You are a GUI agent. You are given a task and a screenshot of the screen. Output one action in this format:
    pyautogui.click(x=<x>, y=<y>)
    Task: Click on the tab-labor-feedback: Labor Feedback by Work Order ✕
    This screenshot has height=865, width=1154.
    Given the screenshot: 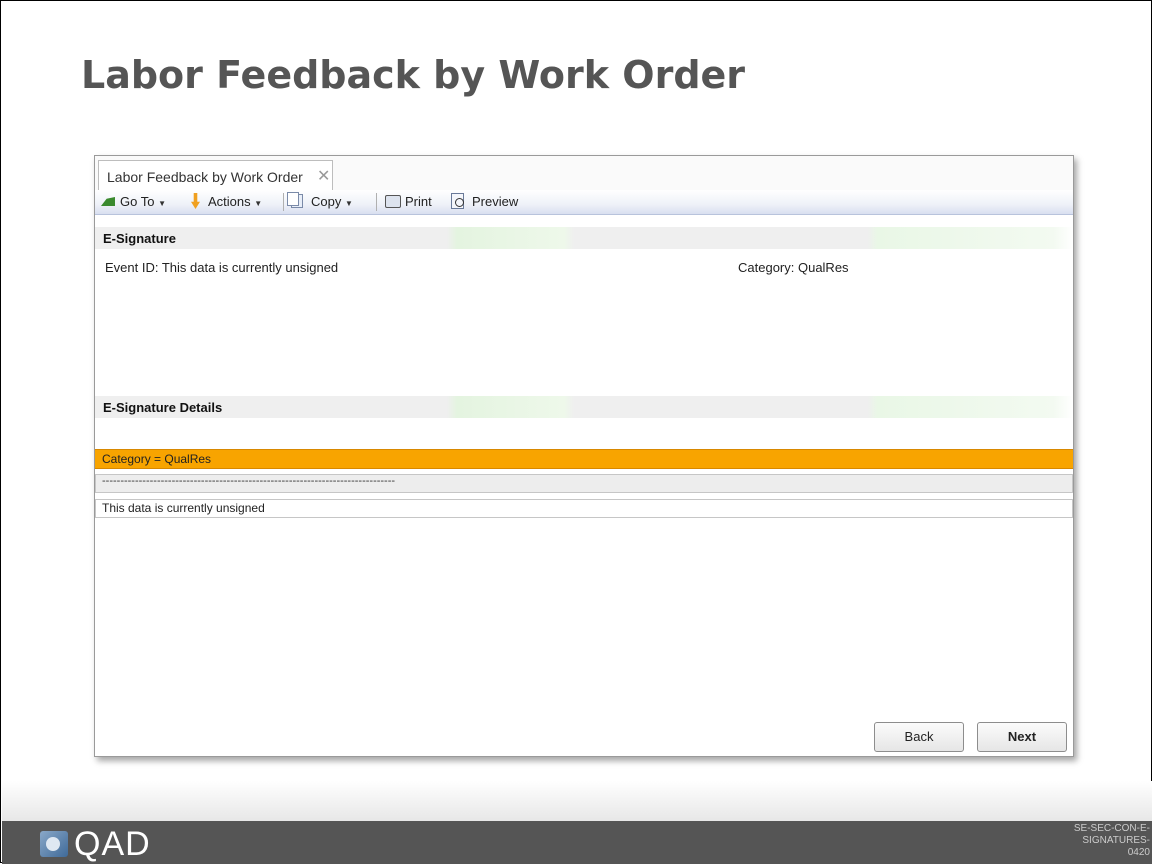 What is the action you would take?
    pyautogui.click(x=215, y=175)
    